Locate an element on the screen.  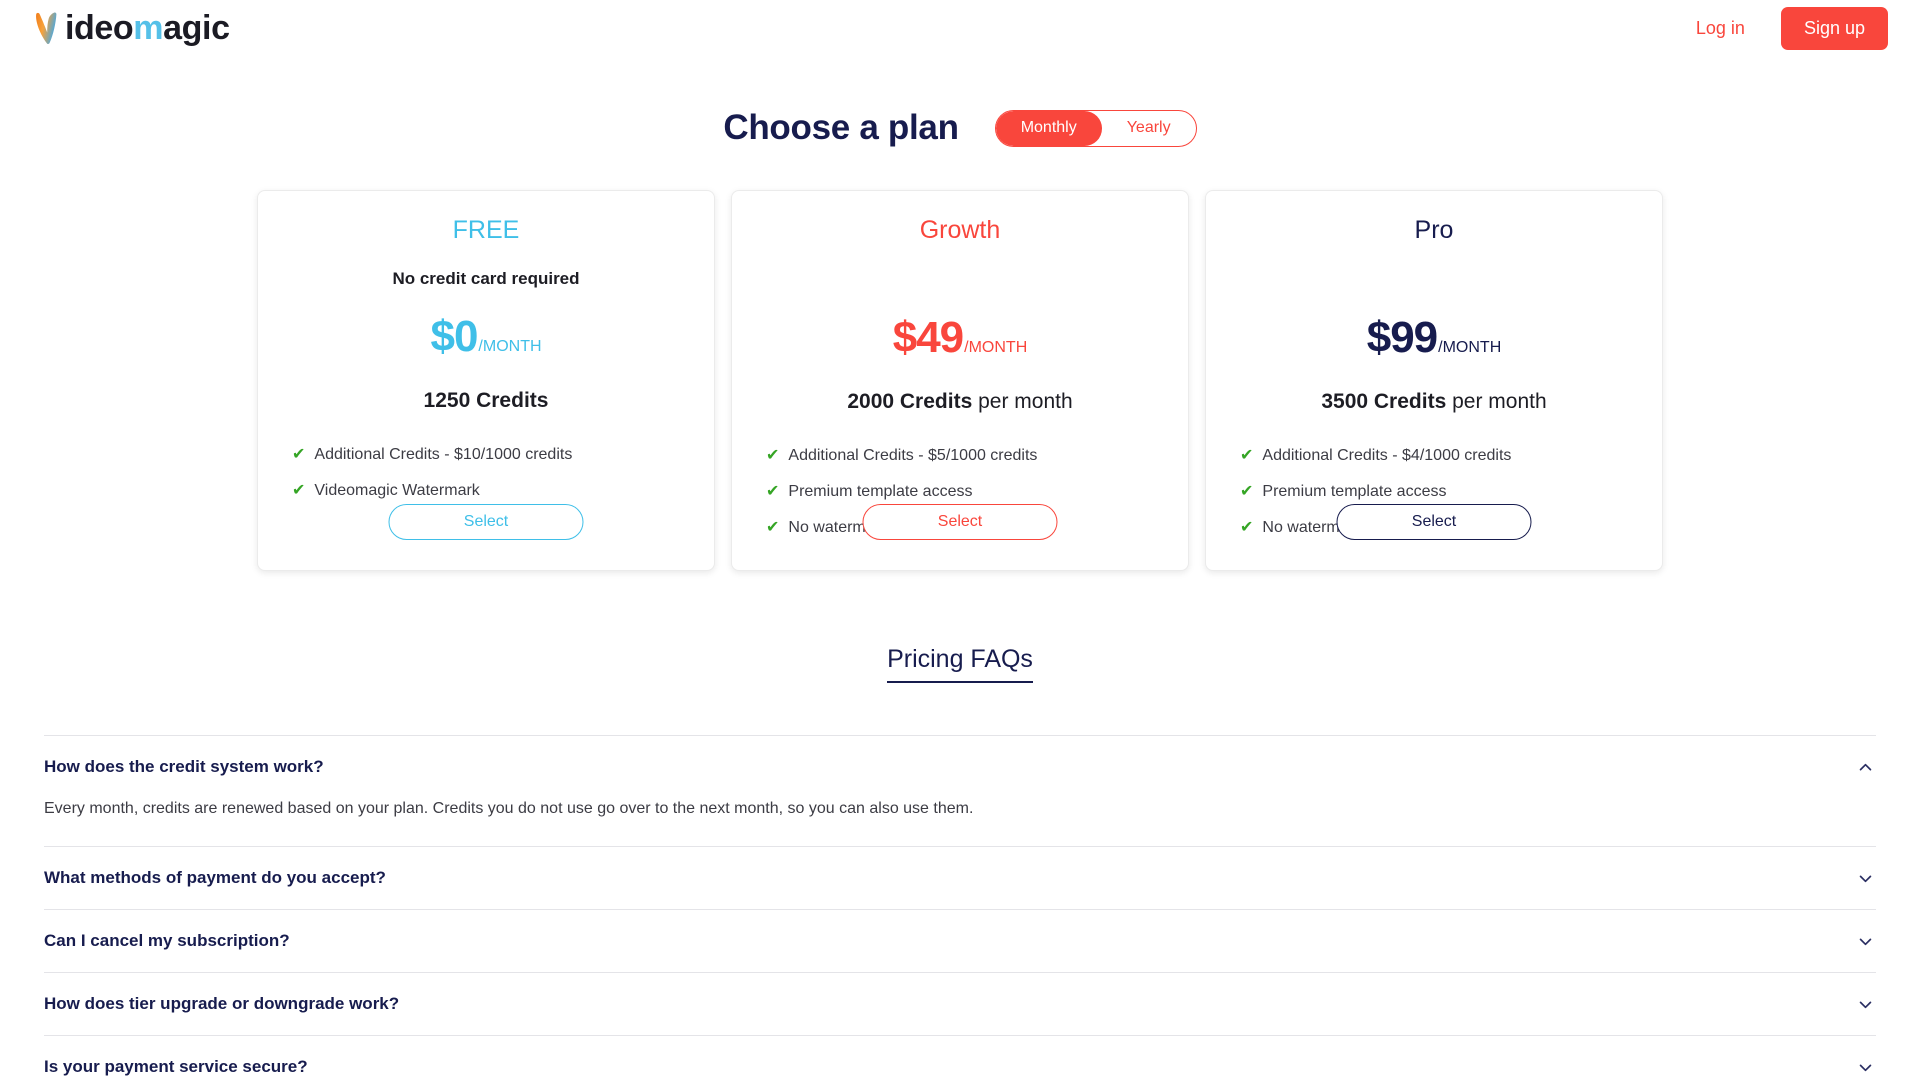
logo-text-agic: agic is located at coordinates (196, 28).